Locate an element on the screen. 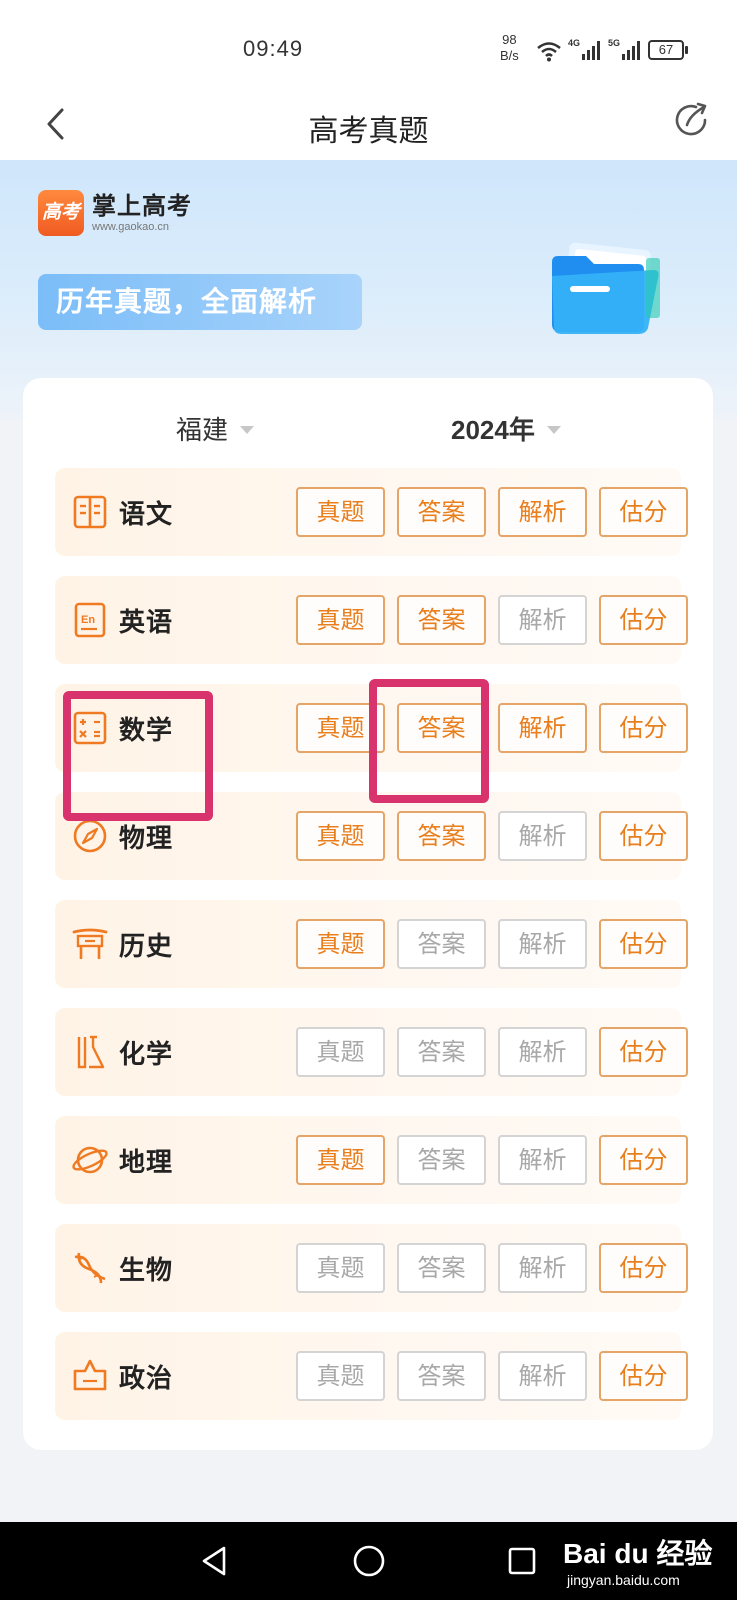 This screenshot has width=737, height=1600. subject-row-english: En 英语 真题 答案 解析 估分 is located at coordinates (371, 620).